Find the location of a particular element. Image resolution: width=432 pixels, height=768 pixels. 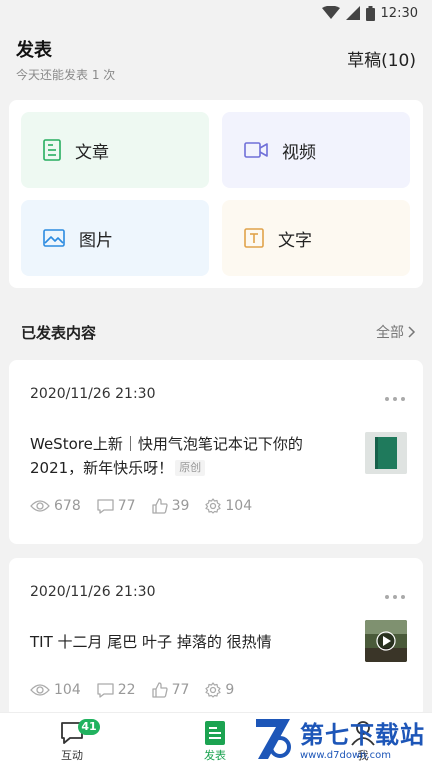

views-stat: 678 is located at coordinates (55, 506).